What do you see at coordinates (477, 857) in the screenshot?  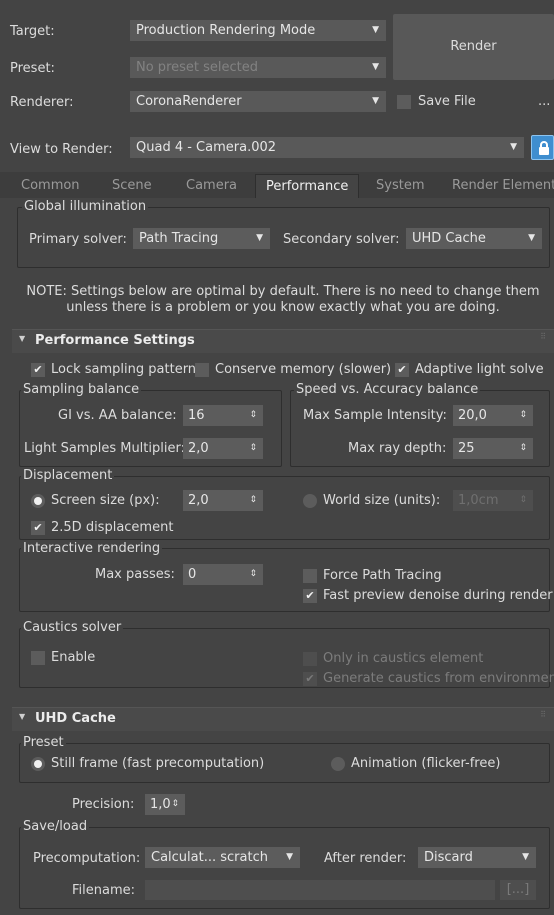 I see `after-render-dropdown: Discard ▼` at bounding box center [477, 857].